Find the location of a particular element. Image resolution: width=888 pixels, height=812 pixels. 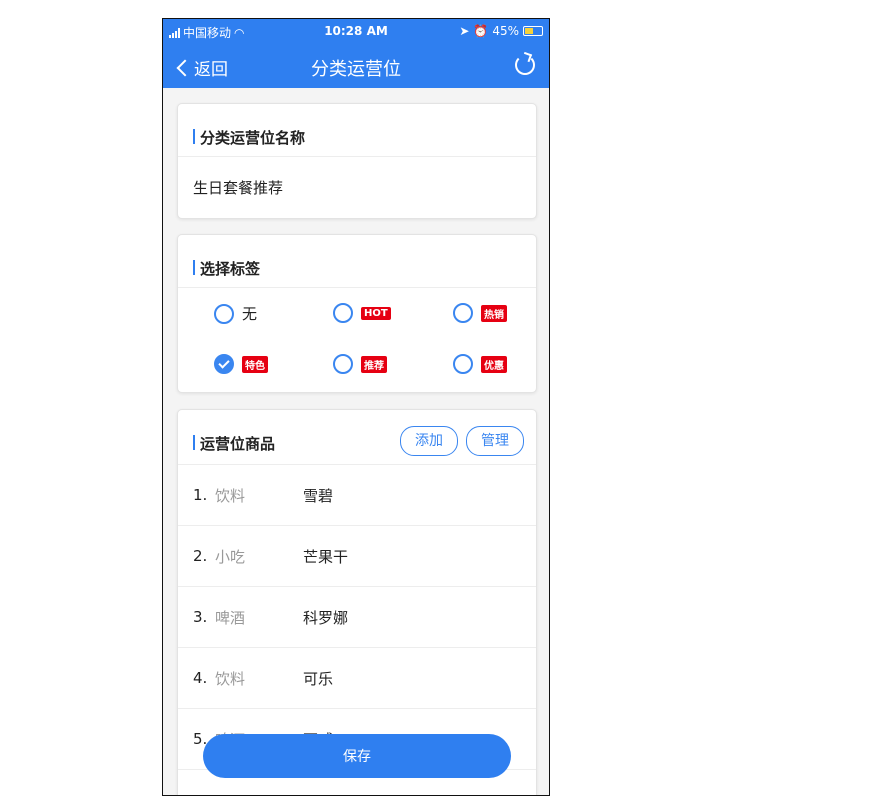

tags-card-title: 选择标签 is located at coordinates (230, 269).